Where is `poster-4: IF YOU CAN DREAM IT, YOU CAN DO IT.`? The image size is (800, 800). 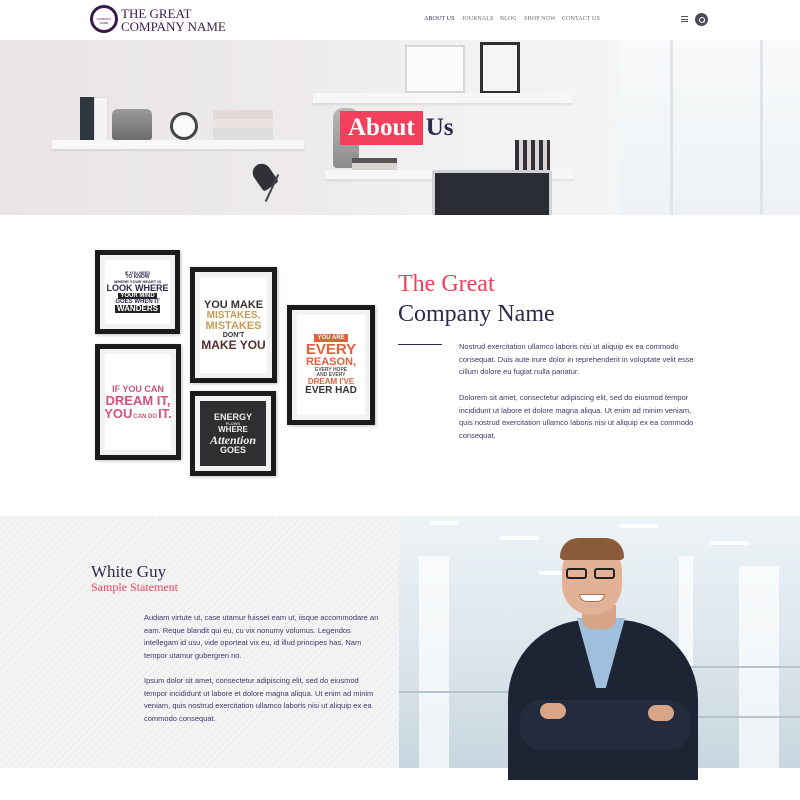 poster-4: IF YOU CAN DREAM IT, YOU CAN DO IT. is located at coordinates (138, 402).